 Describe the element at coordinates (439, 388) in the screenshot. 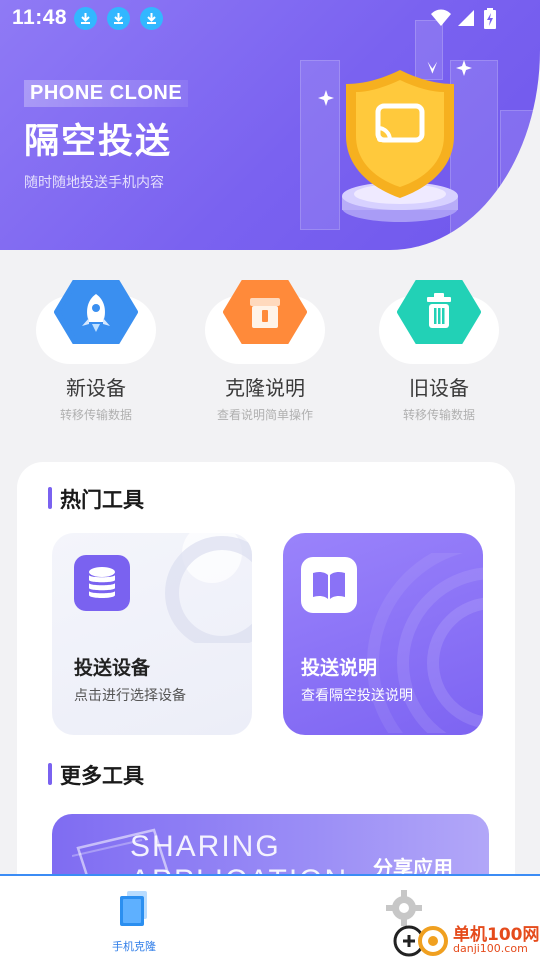

I see `action-label: 旧设备` at that location.